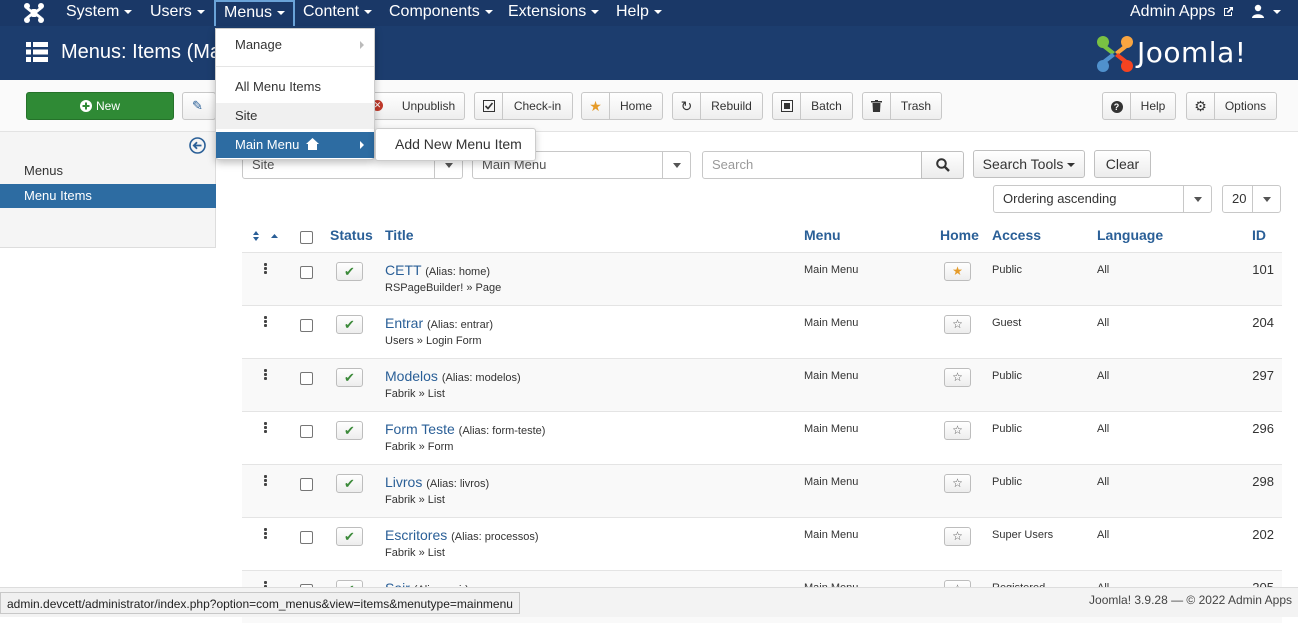  I want to click on select-all-checkbox, so click(306, 237).